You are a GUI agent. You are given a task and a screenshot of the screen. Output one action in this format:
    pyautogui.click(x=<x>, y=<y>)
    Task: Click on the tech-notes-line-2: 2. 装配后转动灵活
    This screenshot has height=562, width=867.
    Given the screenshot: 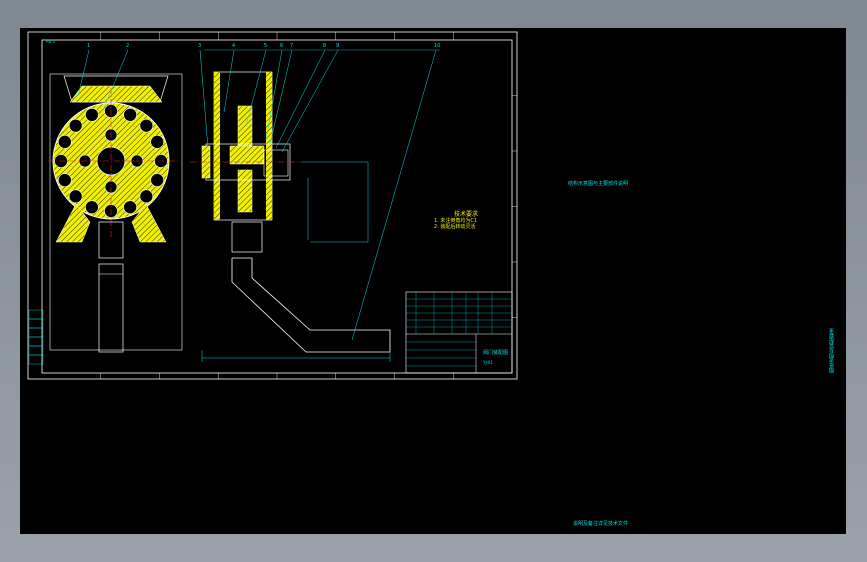 What is the action you would take?
    pyautogui.click(x=455, y=227)
    